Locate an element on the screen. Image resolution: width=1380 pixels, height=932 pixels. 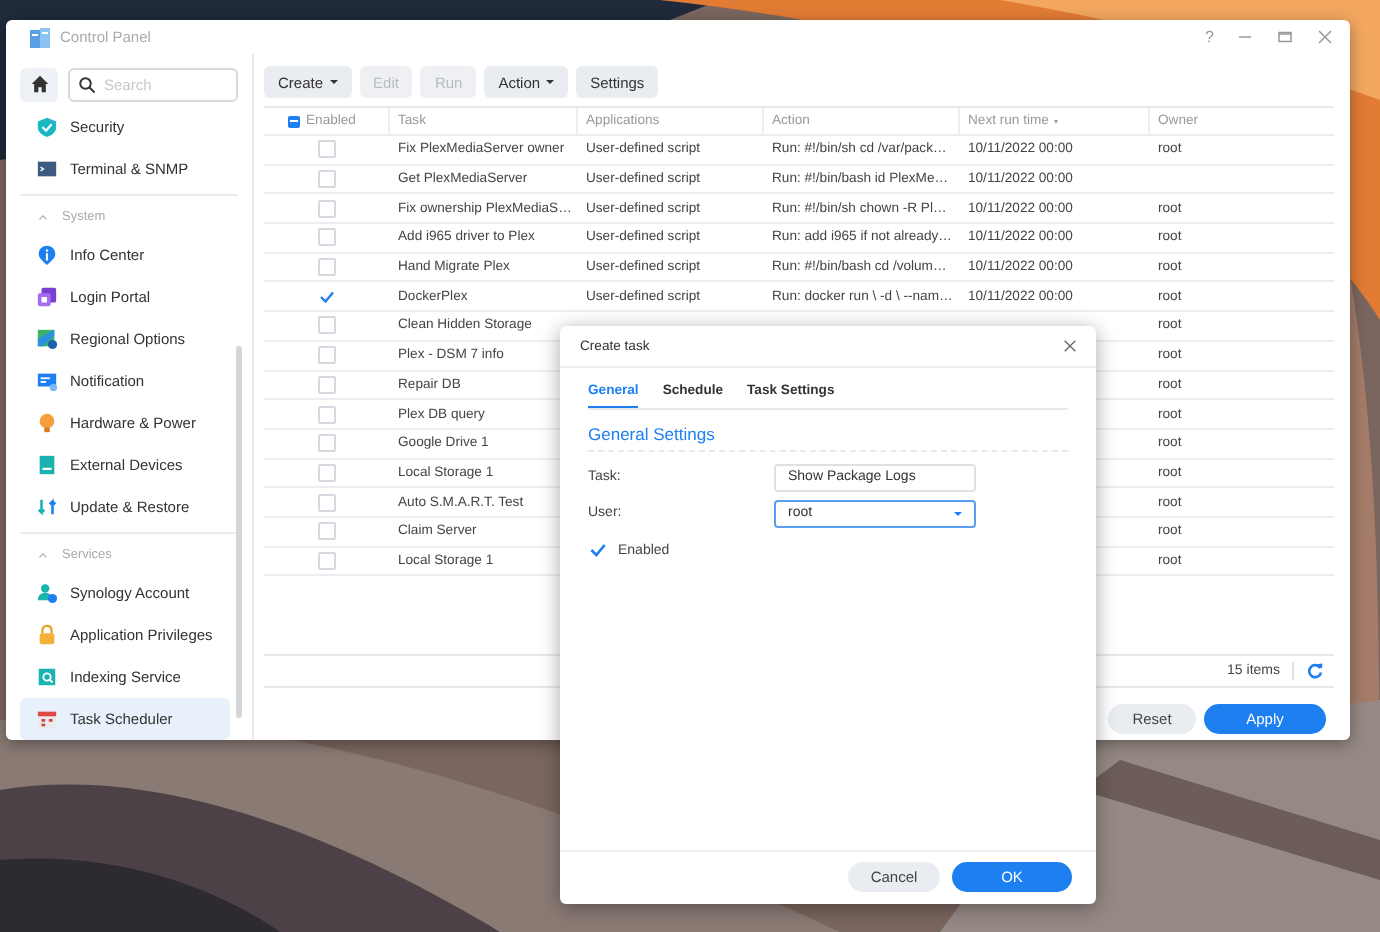
lock-icon is located at coordinates (47, 635).